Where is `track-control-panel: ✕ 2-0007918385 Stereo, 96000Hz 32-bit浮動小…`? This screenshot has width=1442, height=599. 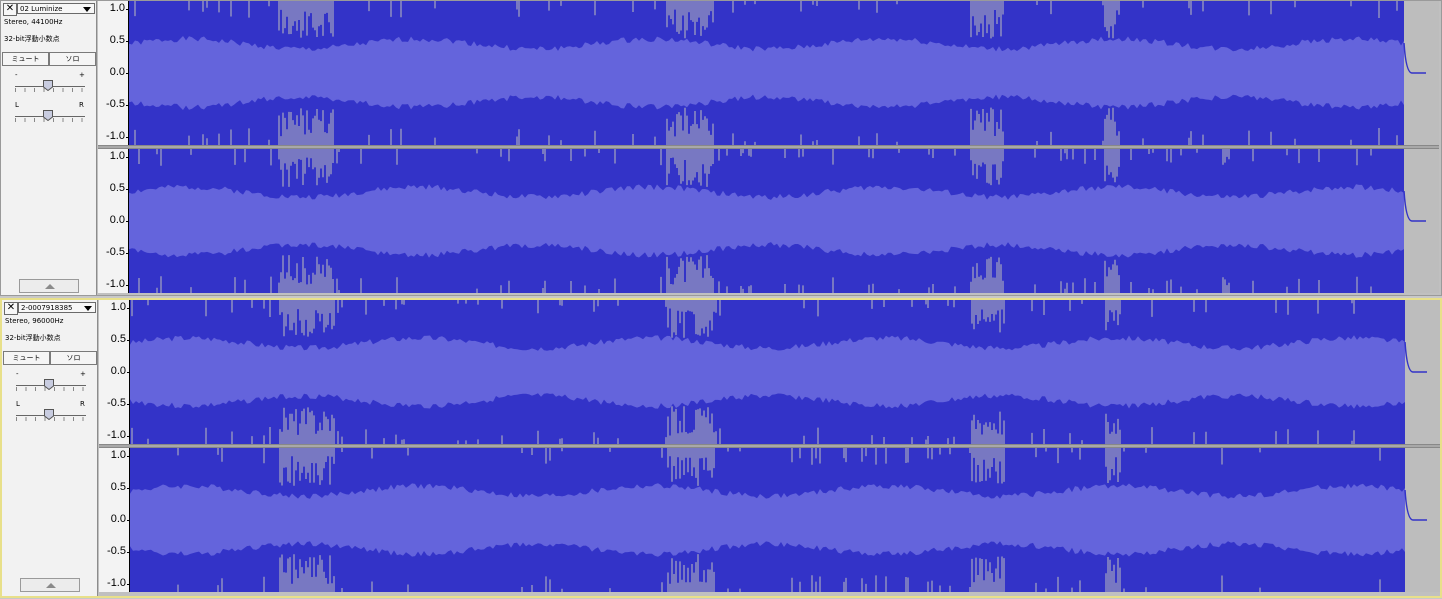 track-control-panel: ✕ 2-0007918385 Stereo, 96000Hz 32-bit浮動小… is located at coordinates (50, 448).